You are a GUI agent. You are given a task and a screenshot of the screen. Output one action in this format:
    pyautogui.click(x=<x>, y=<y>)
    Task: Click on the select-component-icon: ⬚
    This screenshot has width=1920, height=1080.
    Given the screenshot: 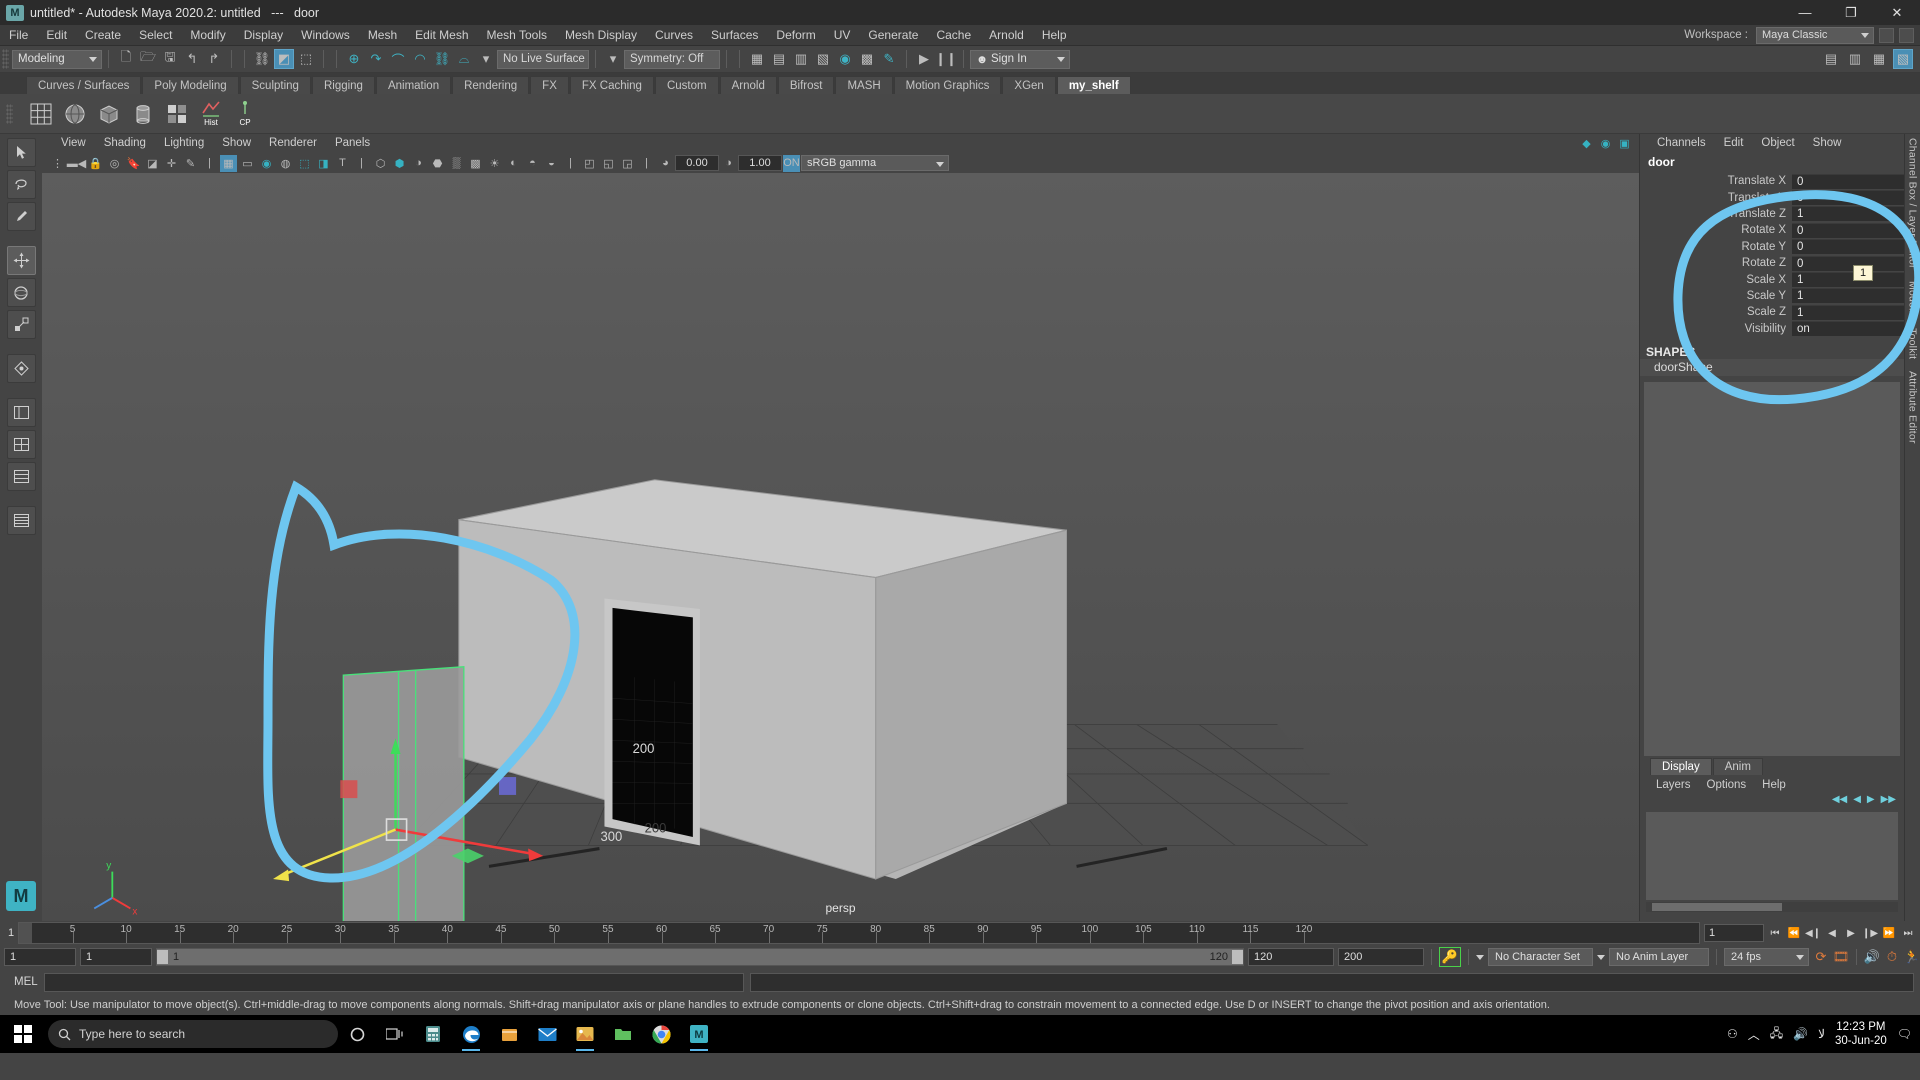 What is the action you would take?
    pyautogui.click(x=306, y=59)
    